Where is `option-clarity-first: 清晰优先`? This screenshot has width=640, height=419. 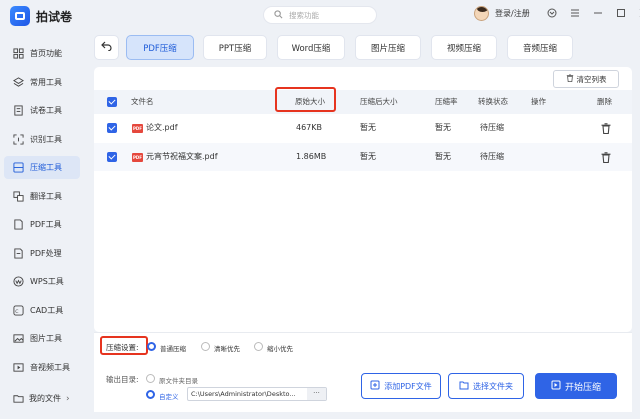 option-clarity-first: 清晰优先 is located at coordinates (227, 348).